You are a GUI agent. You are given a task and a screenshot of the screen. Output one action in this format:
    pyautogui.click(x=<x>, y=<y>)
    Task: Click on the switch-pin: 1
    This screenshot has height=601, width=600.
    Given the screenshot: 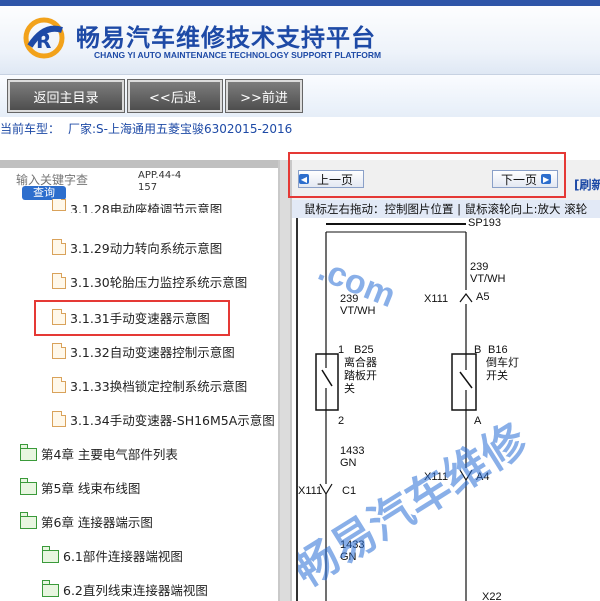 What is the action you would take?
    pyautogui.click(x=341, y=350)
    